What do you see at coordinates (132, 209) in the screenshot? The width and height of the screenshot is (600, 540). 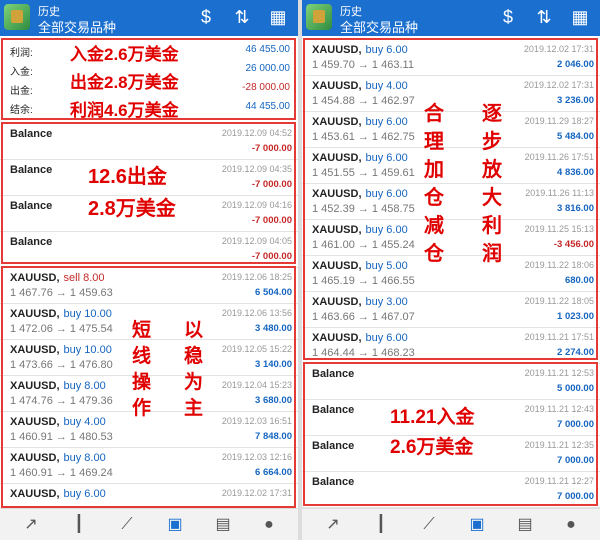 I see `annotation: 2.8万美金` at bounding box center [132, 209].